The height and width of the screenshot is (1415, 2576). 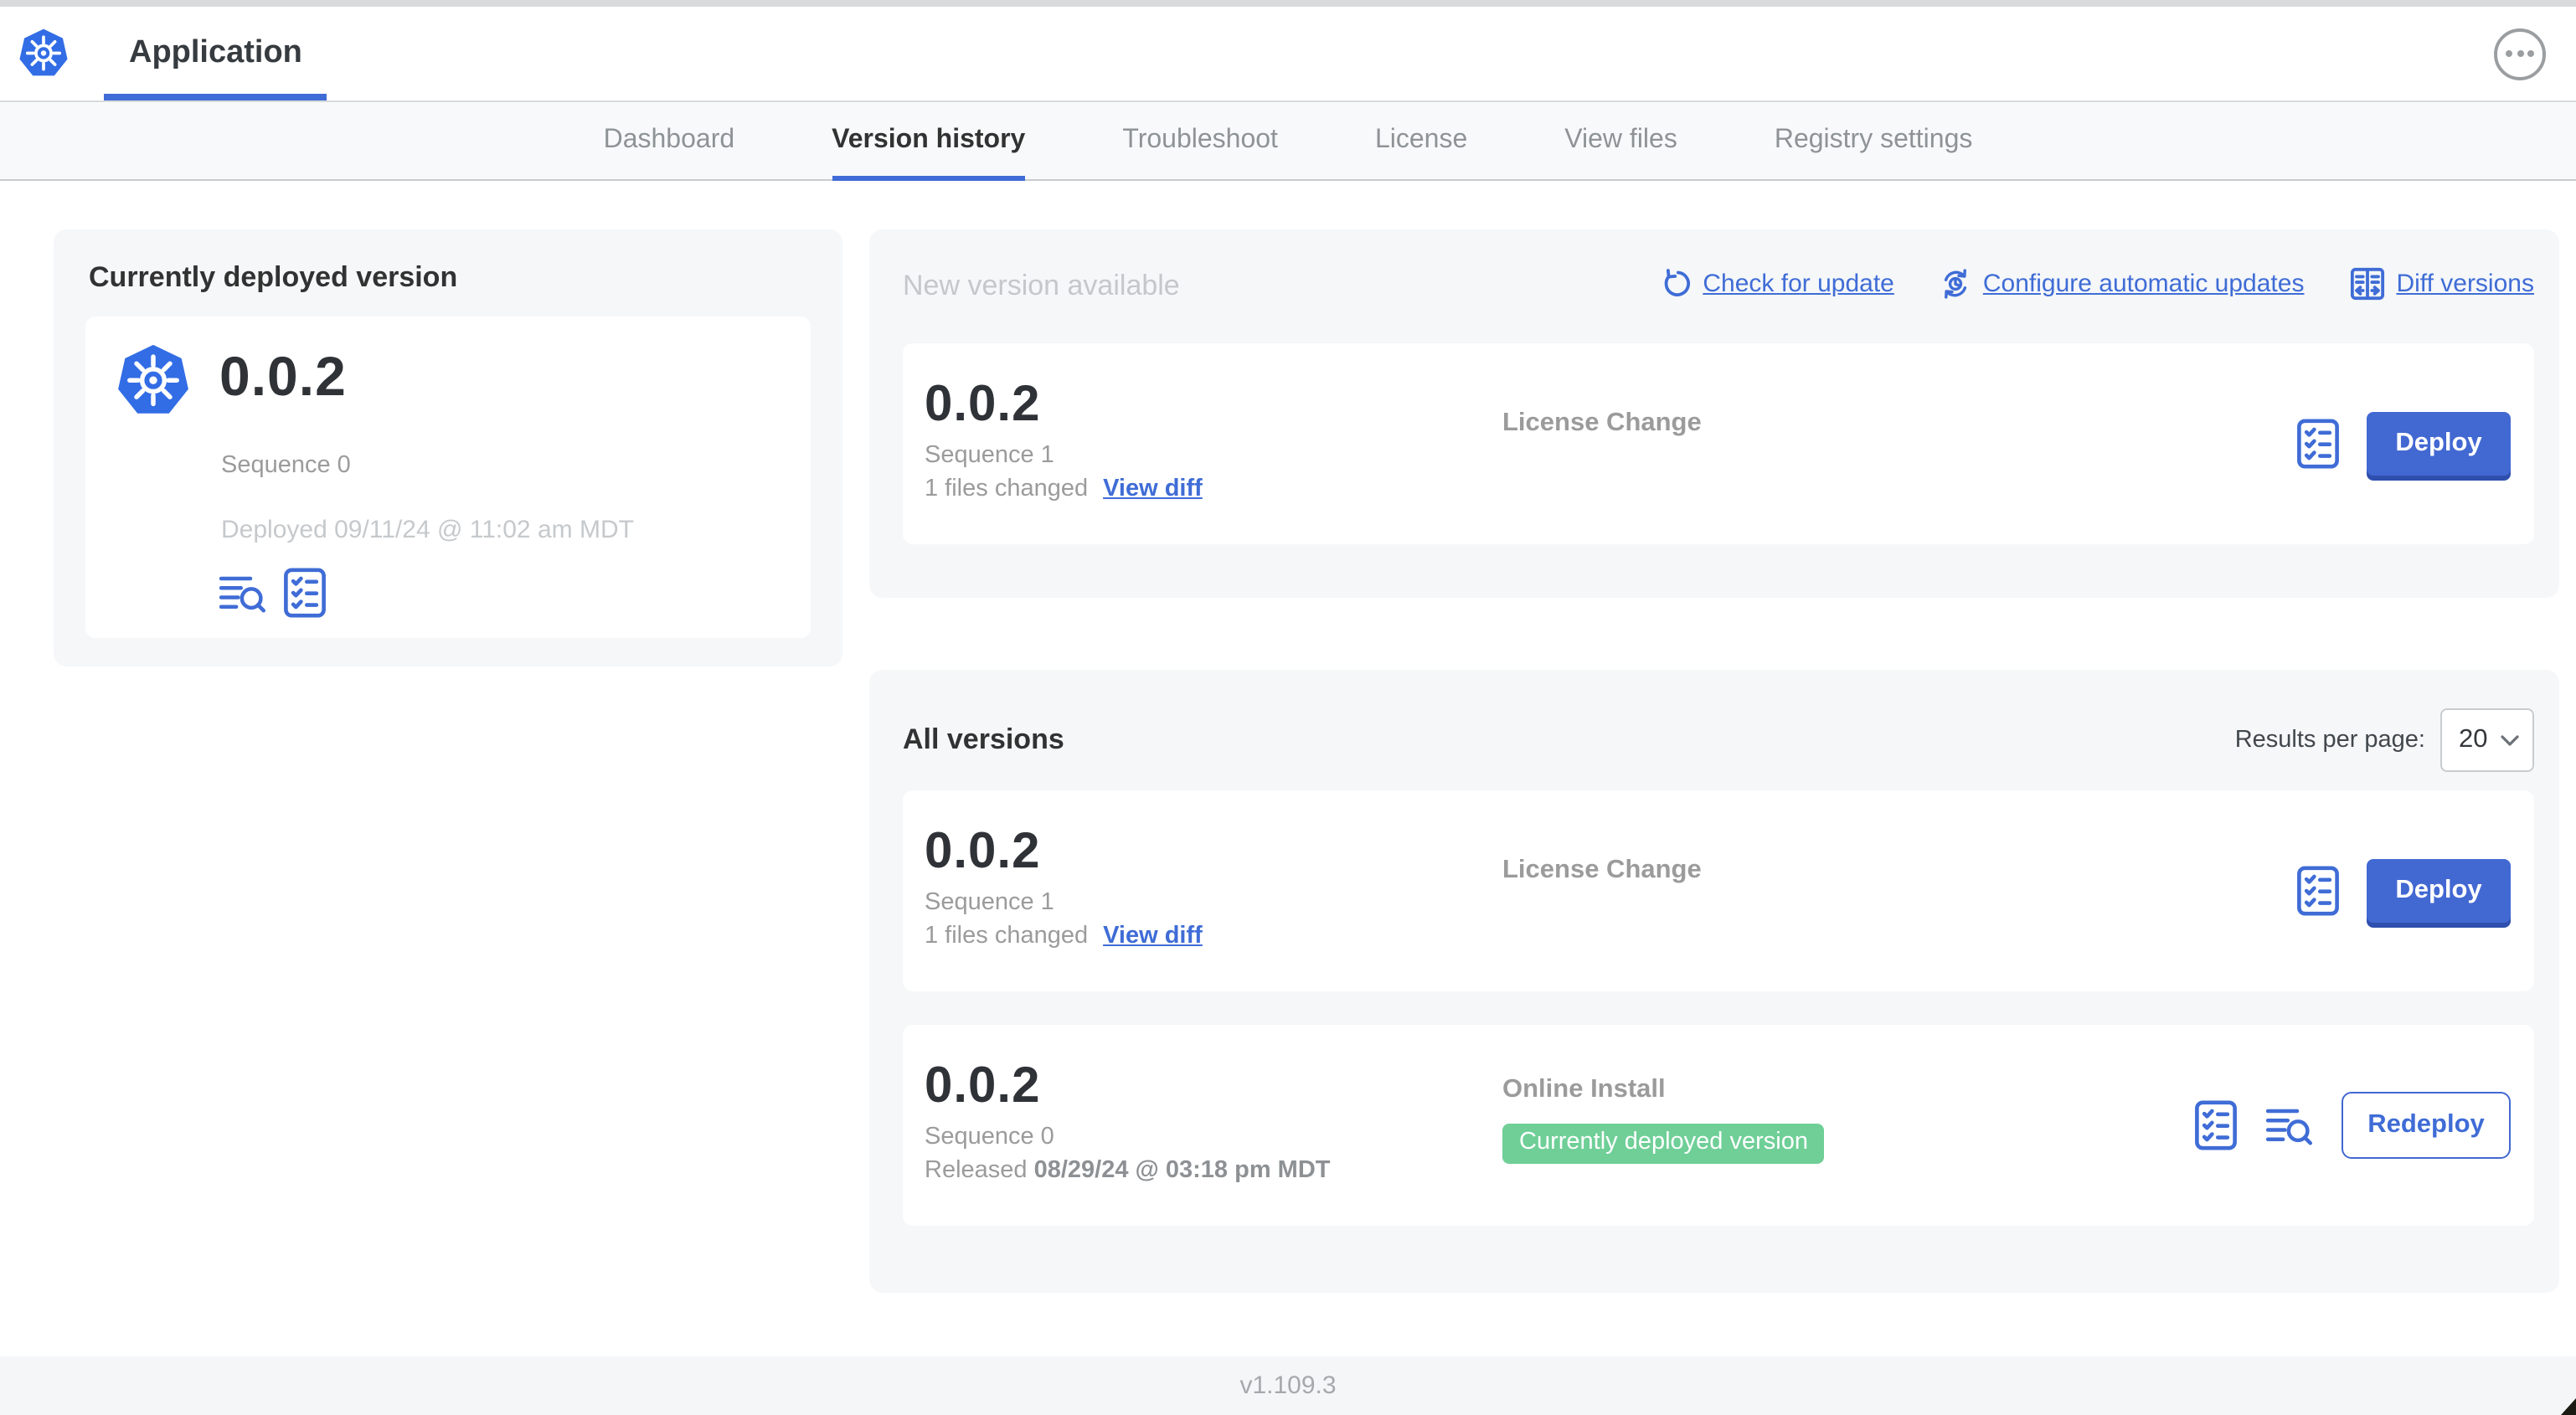 What do you see at coordinates (1128, 1170) in the screenshot?
I see `released-timestamp: Released 08/29/24 @ 03:18 pm MDT` at bounding box center [1128, 1170].